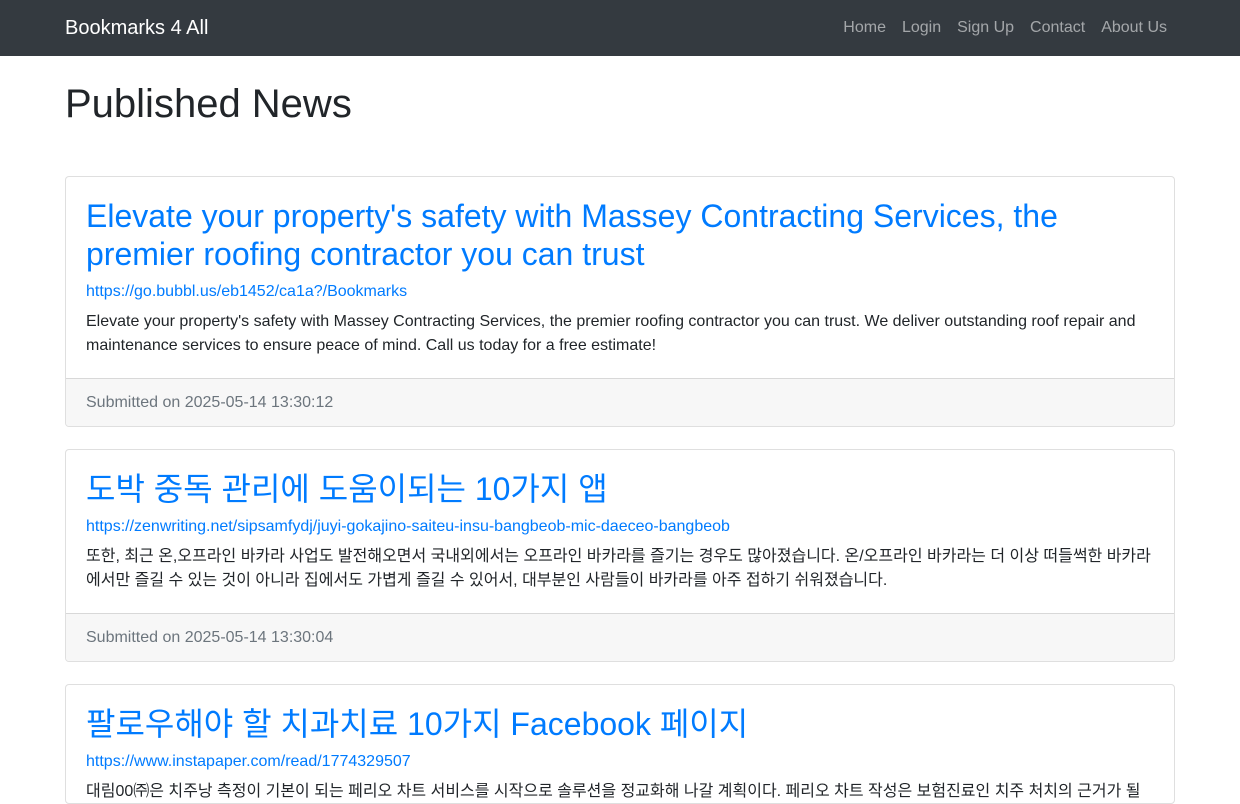 This screenshot has width=1240, height=804. I want to click on card-footer-submitted: Submitted on 2025-05-14 13:30:12, so click(620, 402).